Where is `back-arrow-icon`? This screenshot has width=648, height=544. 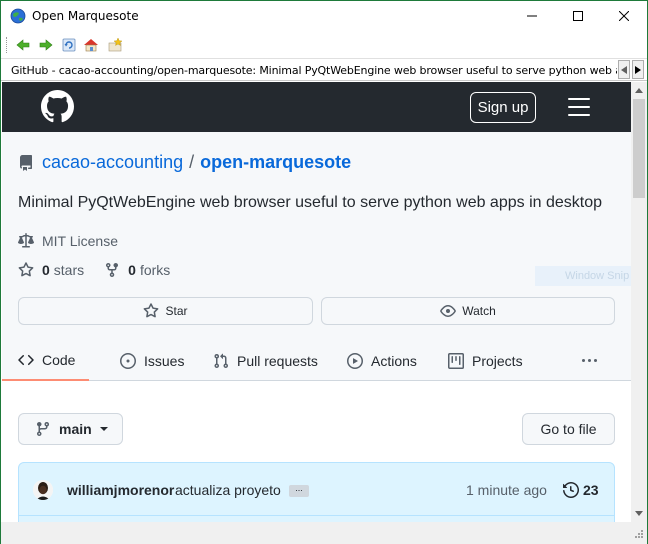
back-arrow-icon is located at coordinates (23, 45).